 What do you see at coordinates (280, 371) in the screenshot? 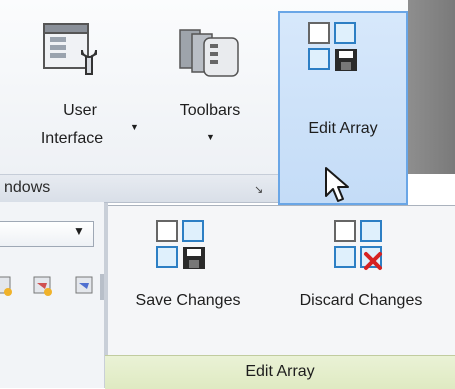
I see `dropdown-footer-title: Edit Array` at bounding box center [280, 371].